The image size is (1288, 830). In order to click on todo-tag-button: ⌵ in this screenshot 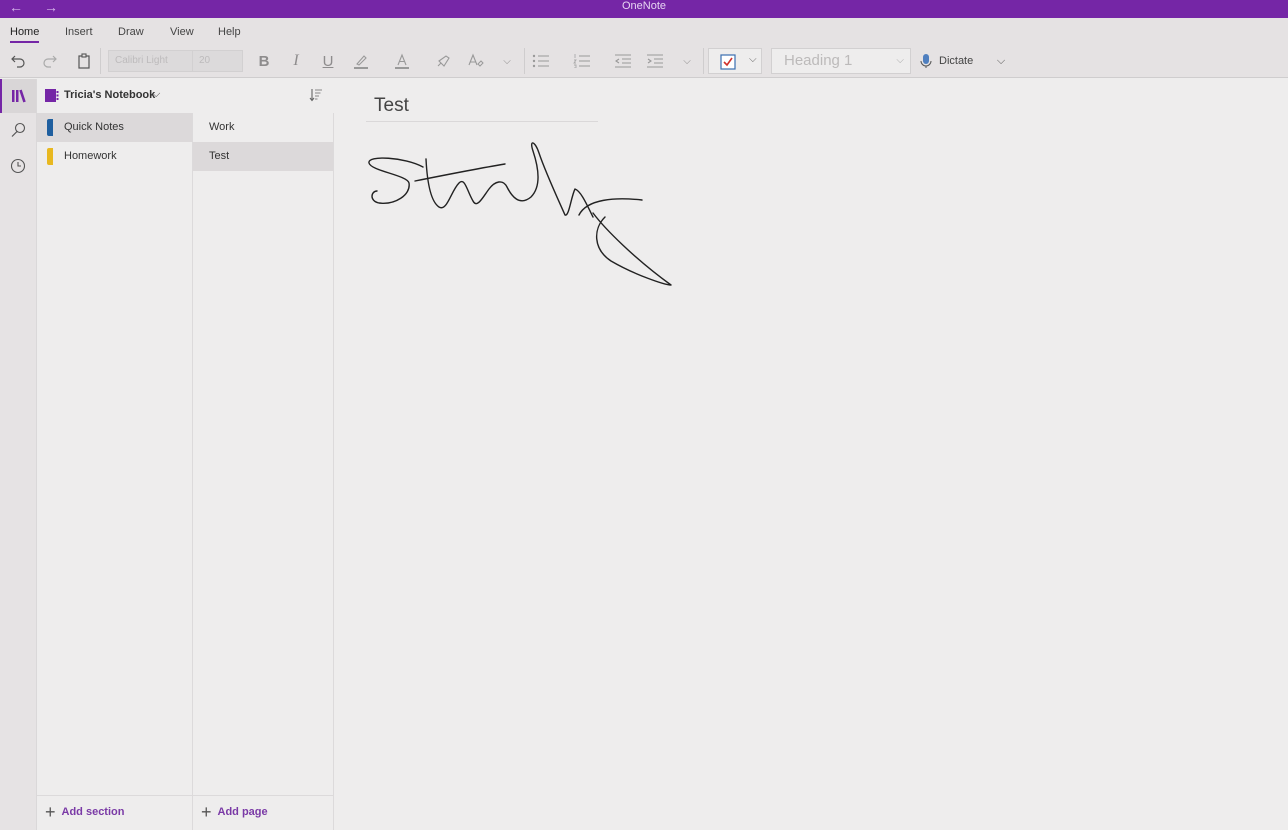, I will do `click(735, 61)`.